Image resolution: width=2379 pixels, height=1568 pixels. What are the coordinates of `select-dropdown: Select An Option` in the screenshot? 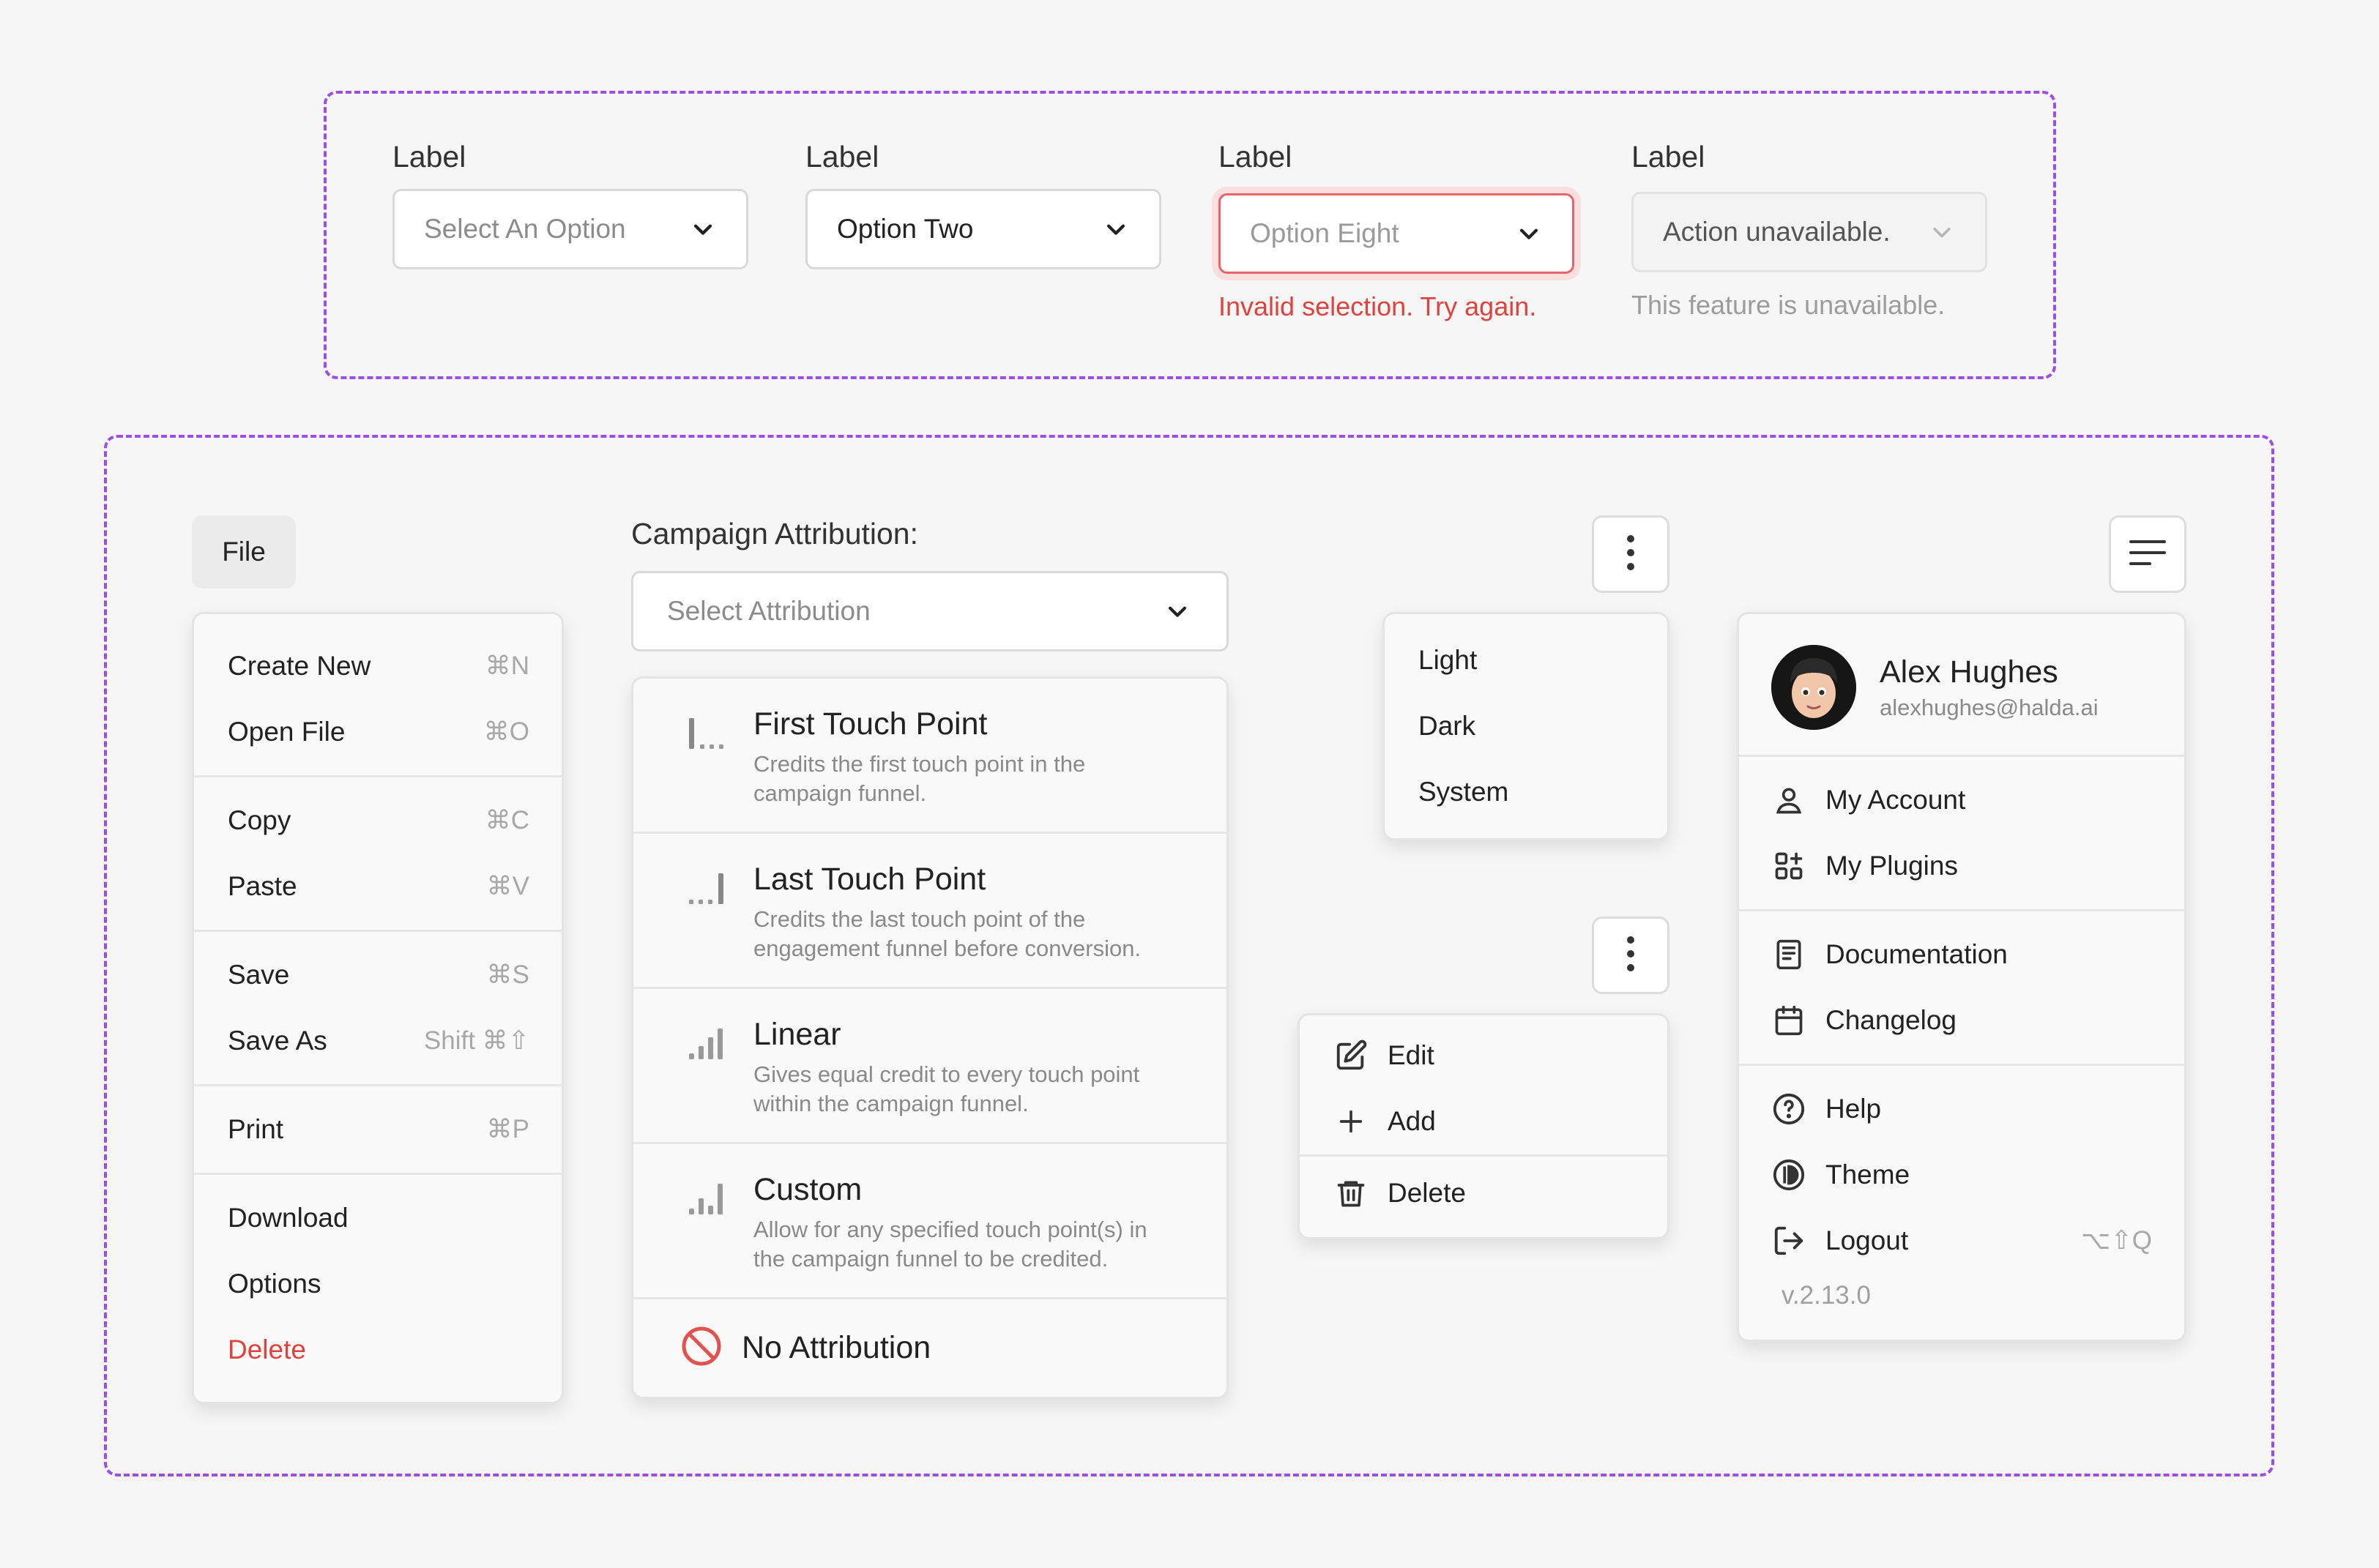 It's located at (570, 229).